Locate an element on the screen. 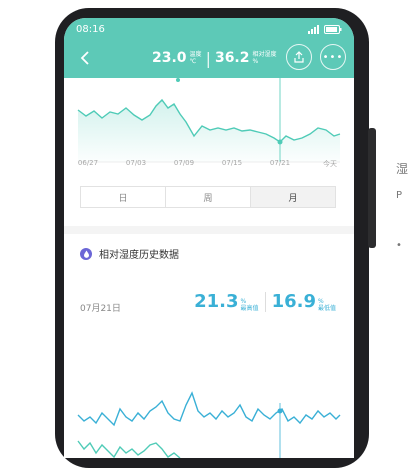 The height and width of the screenshot is (468, 416). max-unit: % is located at coordinates (243, 301).